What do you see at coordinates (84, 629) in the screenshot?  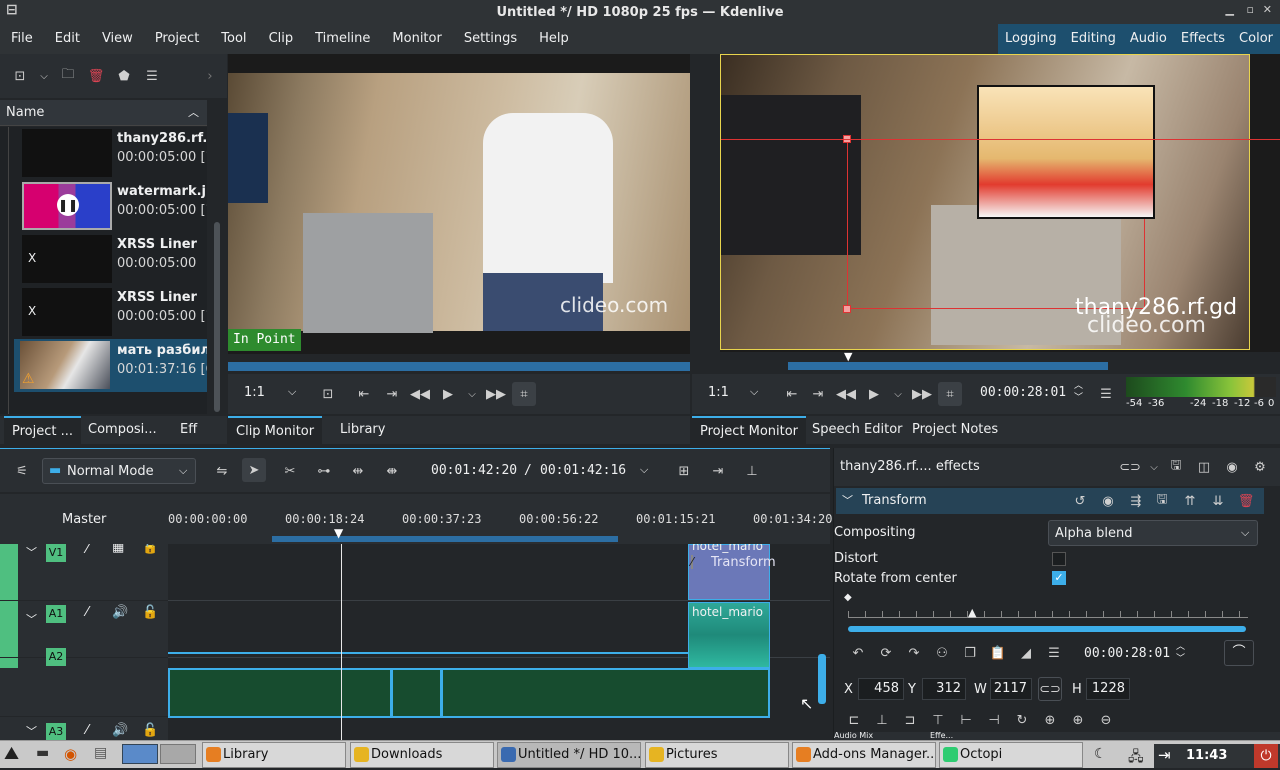 I see `track-header-a1: ﹀ A1 ⁄ 🔊 🔓` at bounding box center [84, 629].